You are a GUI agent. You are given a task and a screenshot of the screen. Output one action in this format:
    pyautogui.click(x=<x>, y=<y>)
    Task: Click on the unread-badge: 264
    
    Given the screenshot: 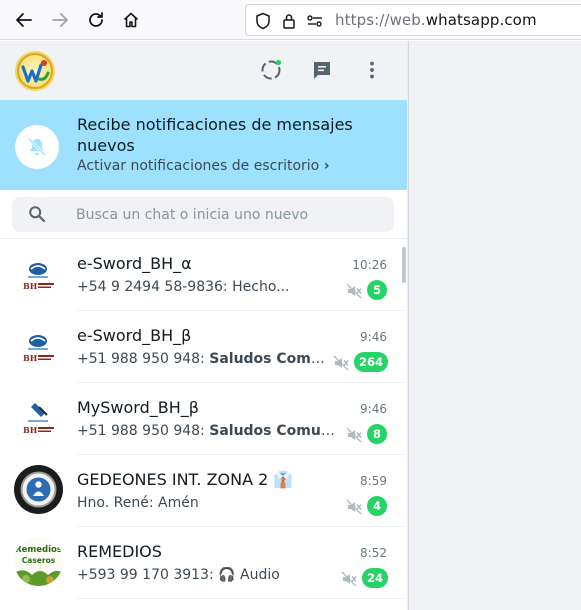 What is the action you would take?
    pyautogui.click(x=371, y=362)
    